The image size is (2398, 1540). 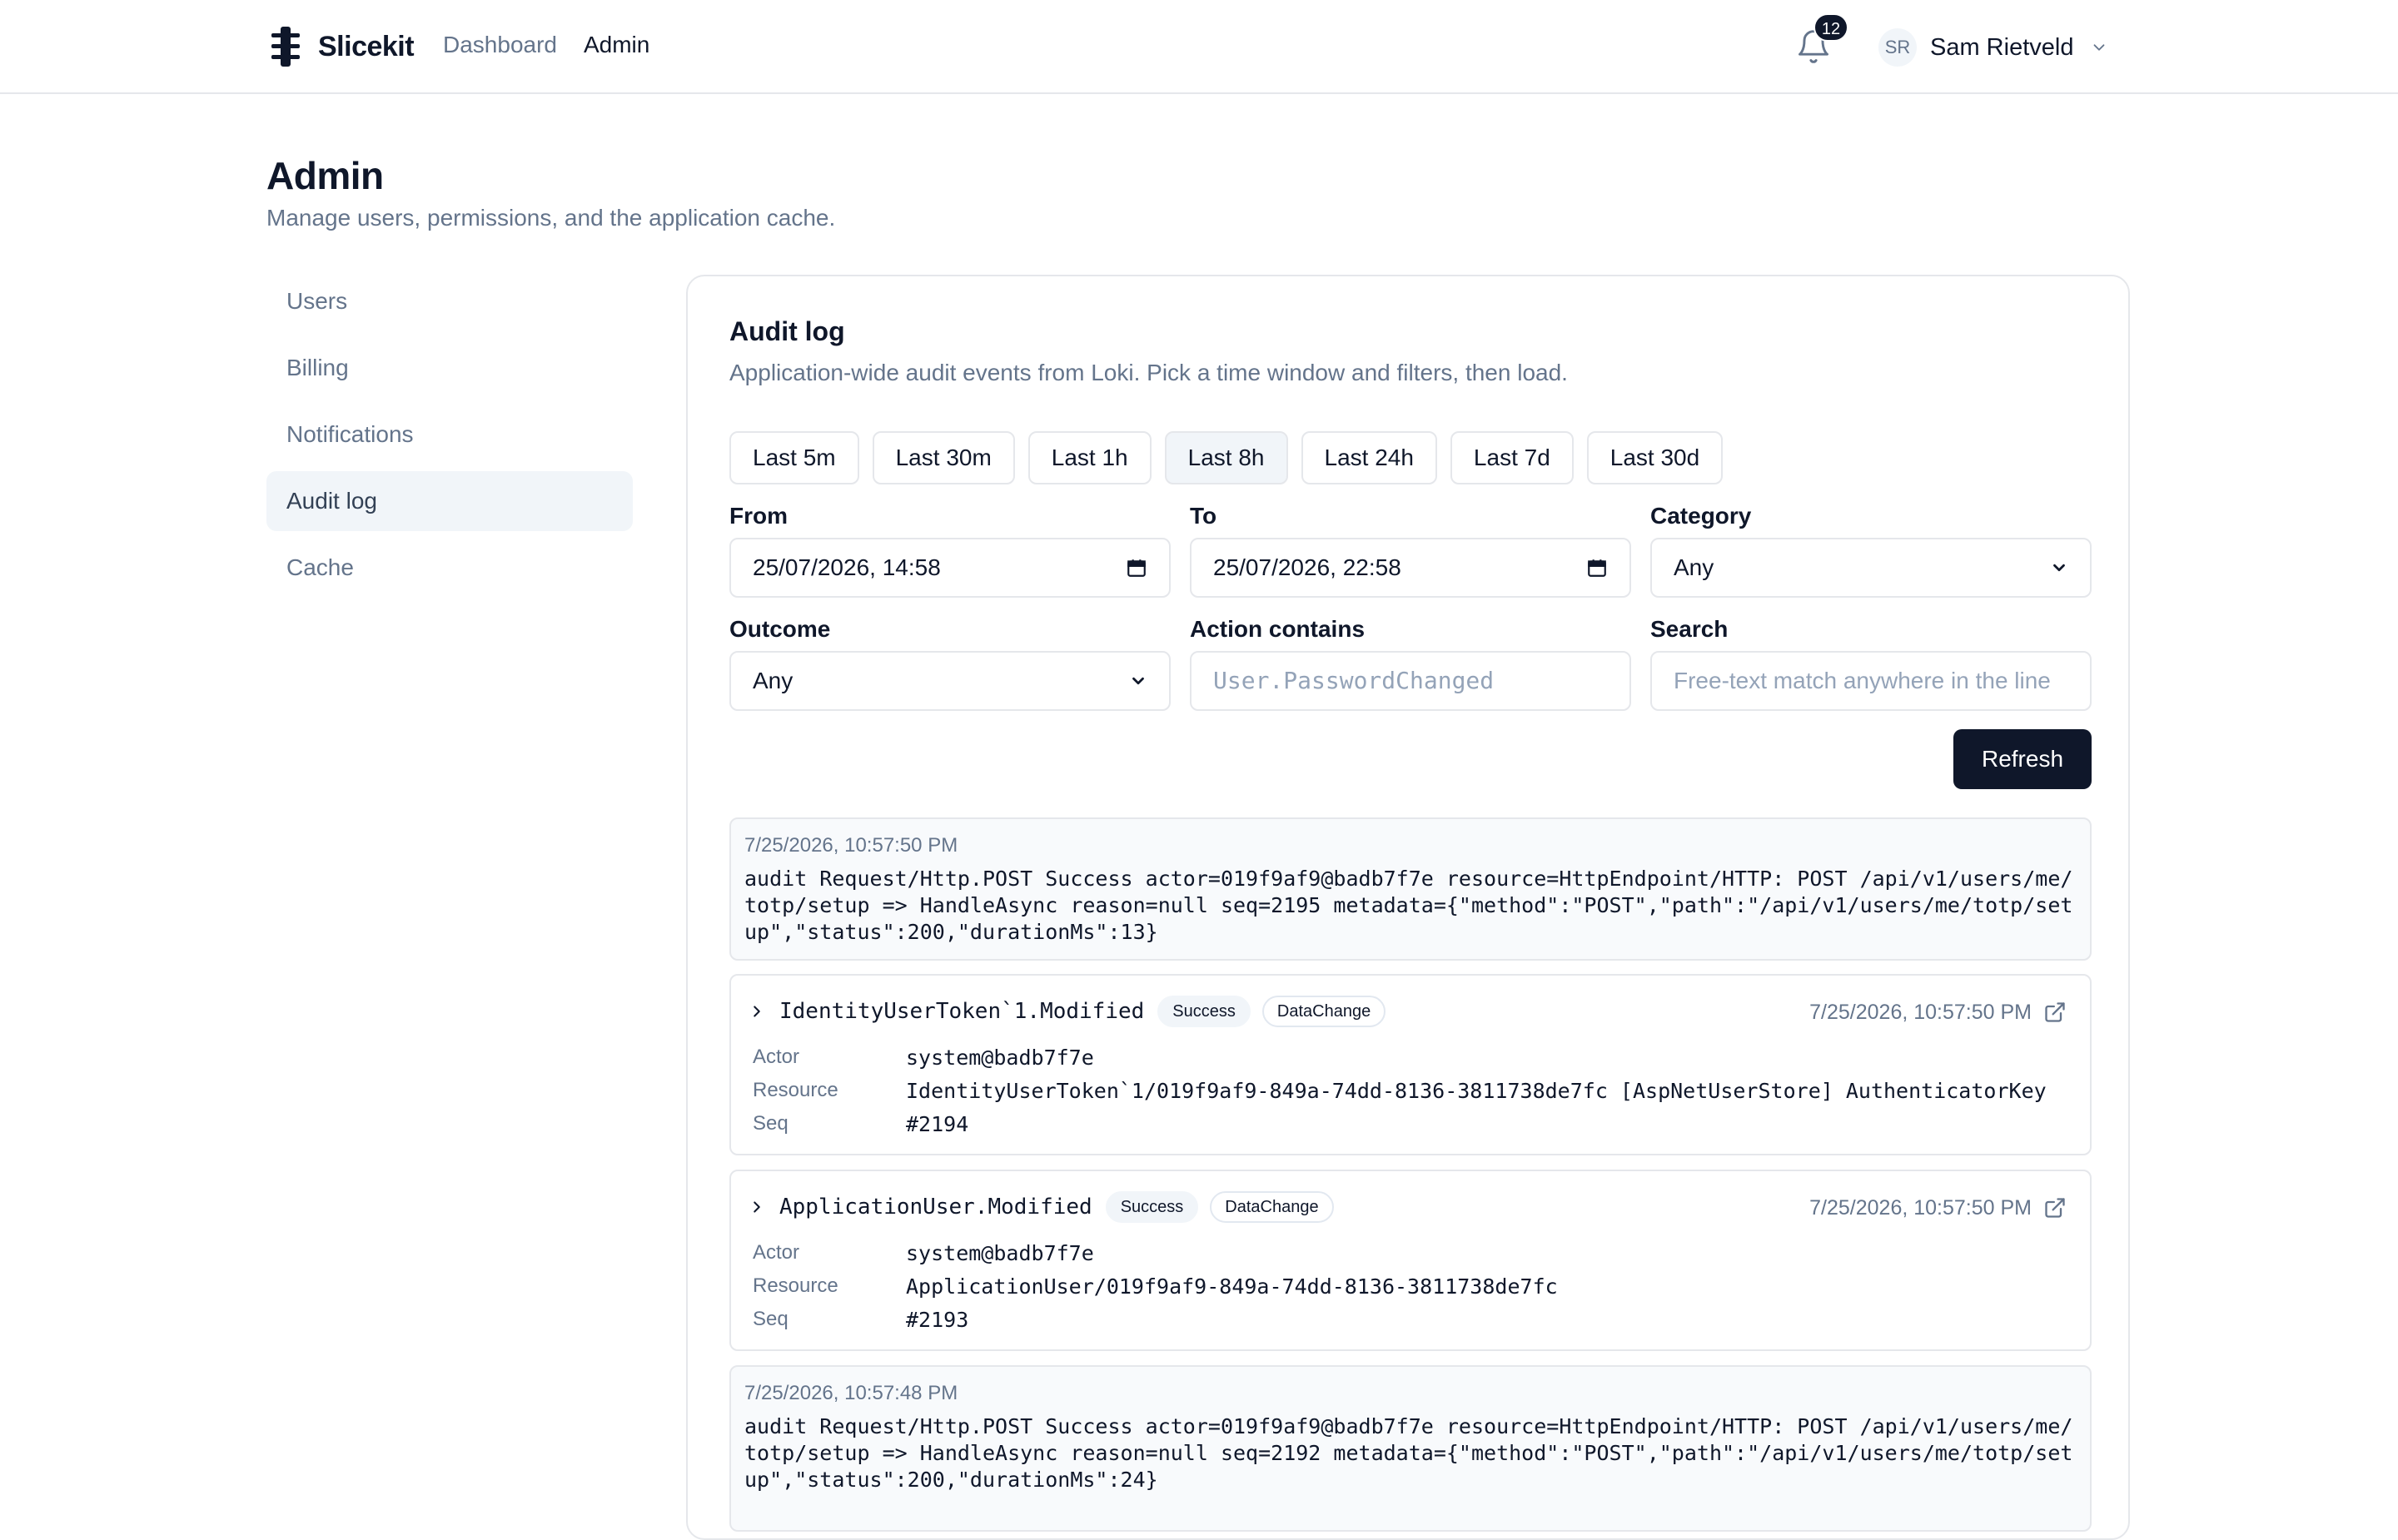 I want to click on detail-row-seq: Seq #2194, so click(x=1400, y=1124).